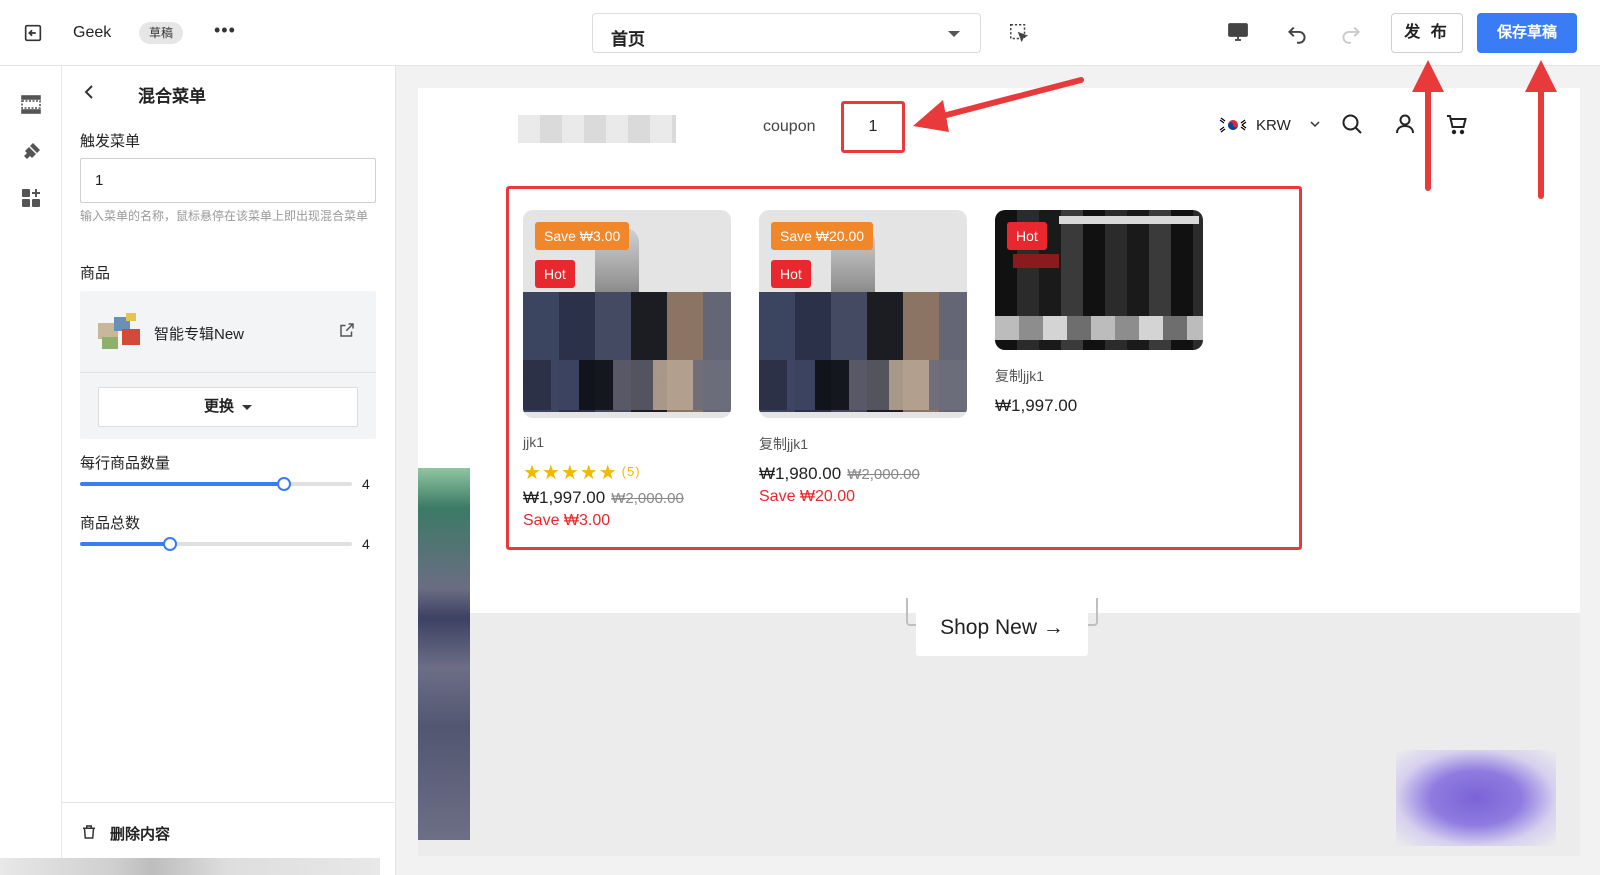 Image resolution: width=1600 pixels, height=875 pixels. What do you see at coordinates (31, 152) in the screenshot?
I see `theme-brush-icon` at bounding box center [31, 152].